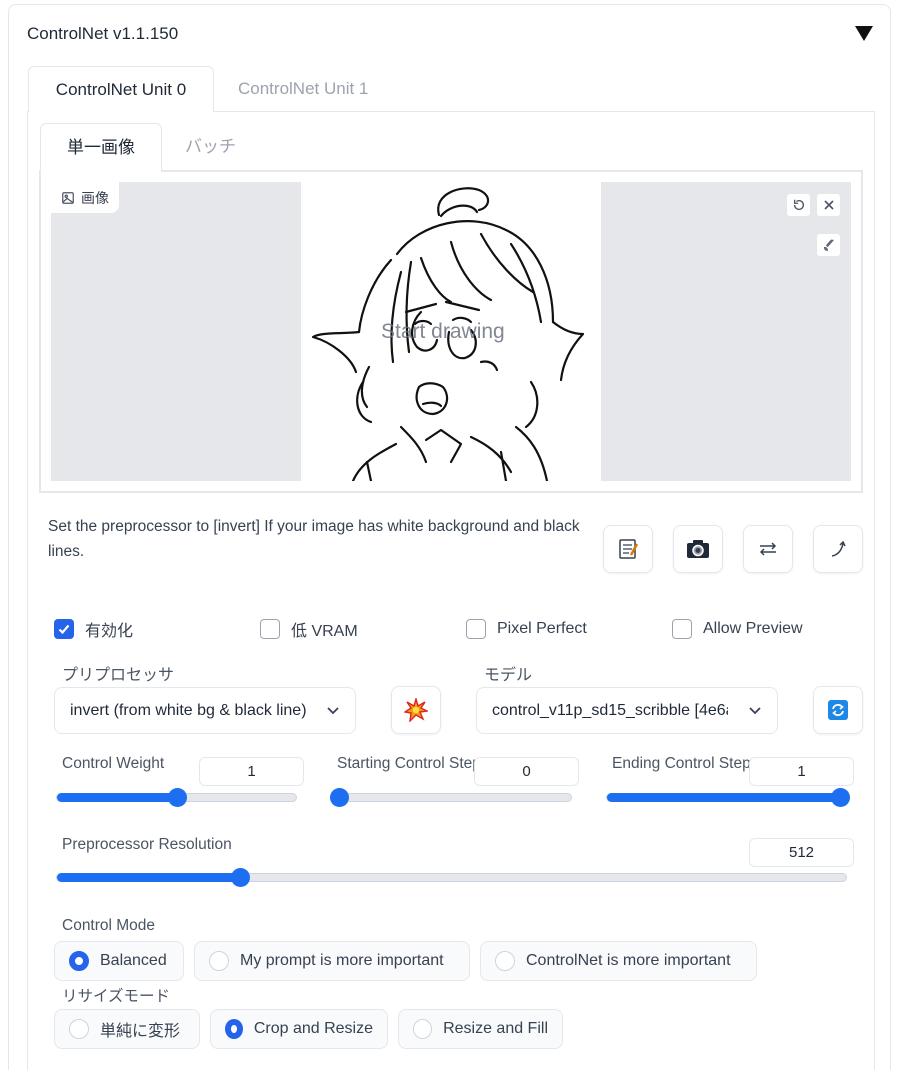 The image size is (918, 1070). What do you see at coordinates (339, 797) in the screenshot?
I see `starting-step-thumb` at bounding box center [339, 797].